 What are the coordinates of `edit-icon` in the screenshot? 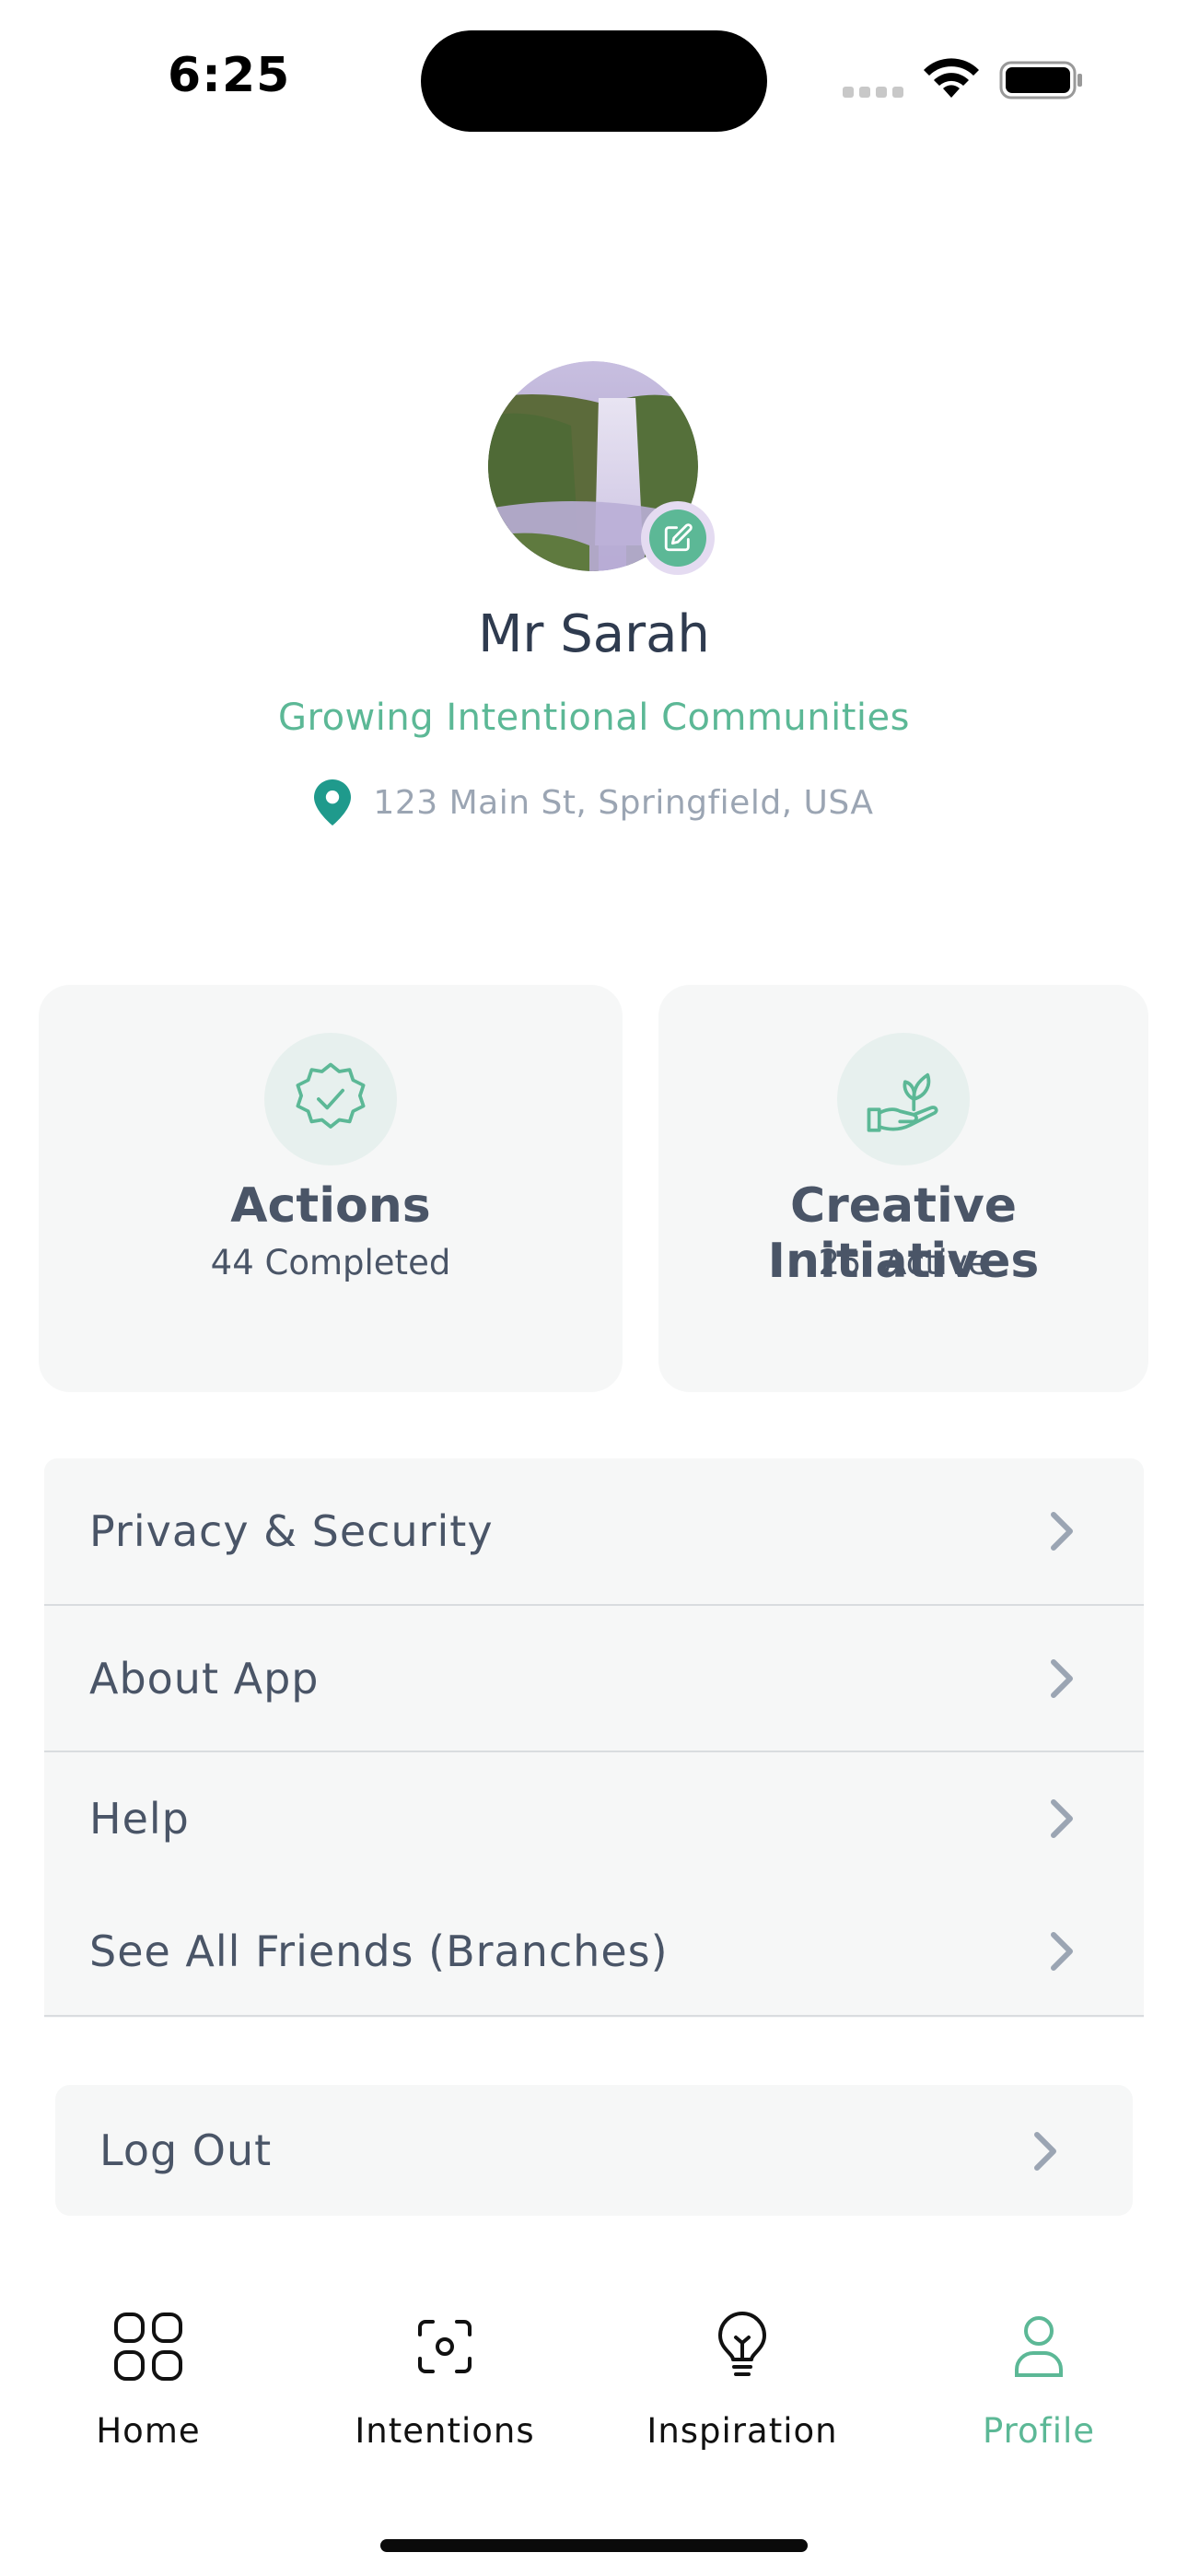 It's located at (678, 537).